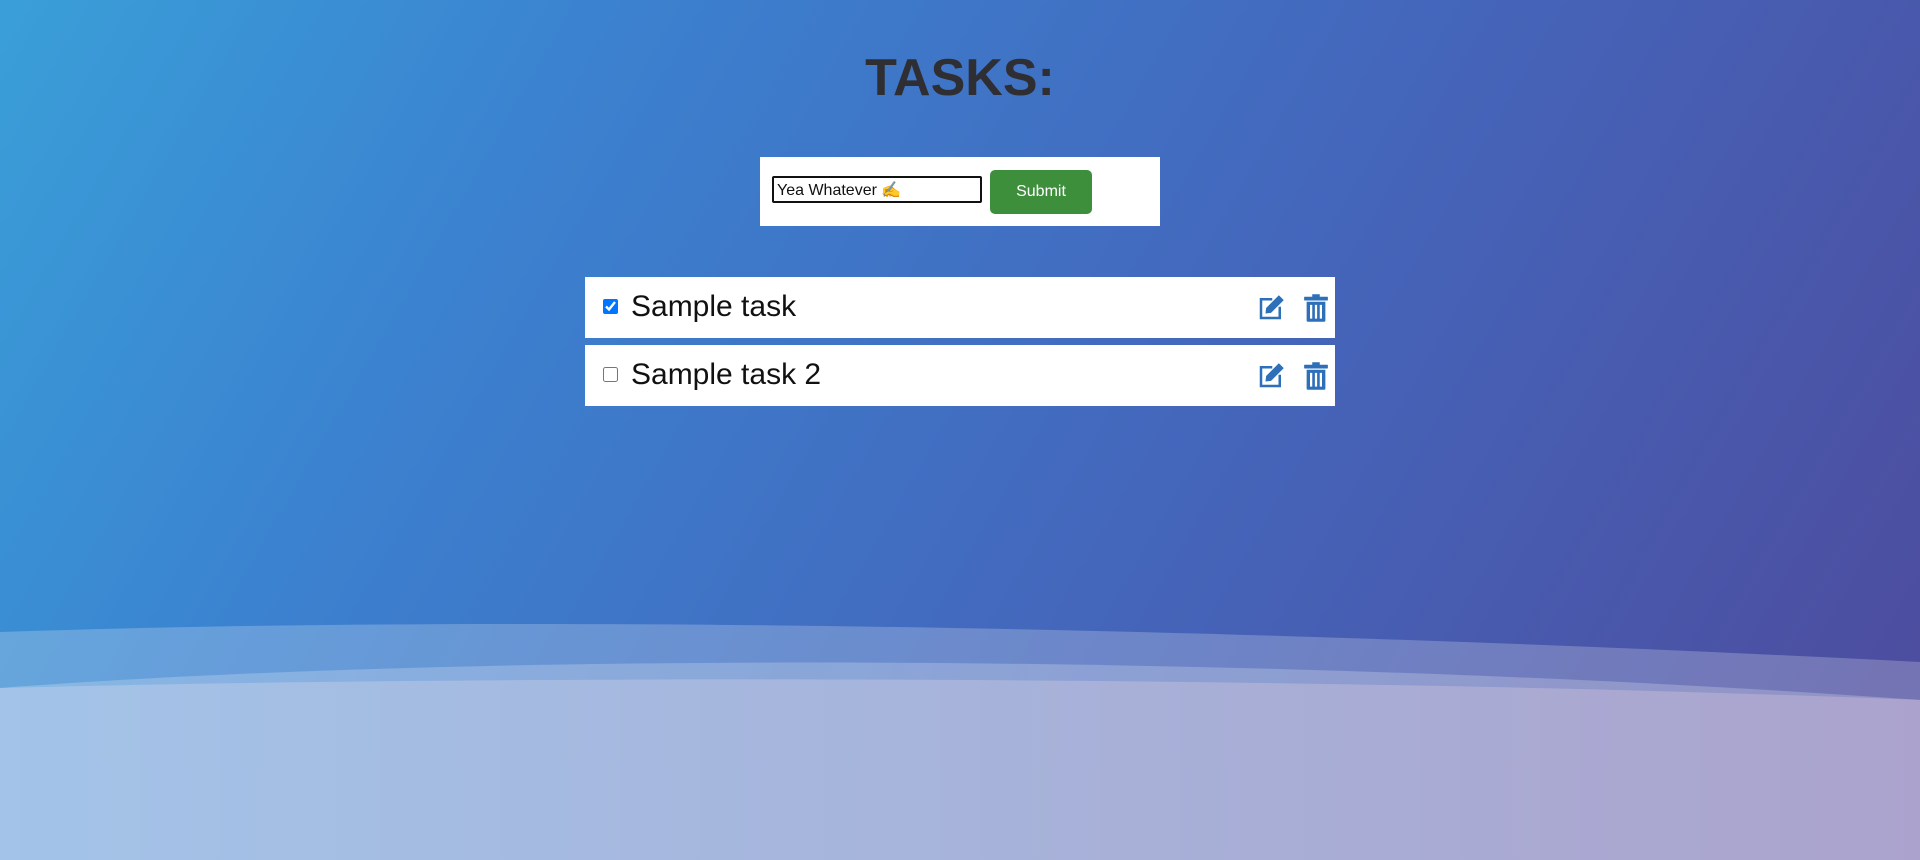 Image resolution: width=1920 pixels, height=860 pixels. I want to click on task-label: Sample task, so click(714, 306).